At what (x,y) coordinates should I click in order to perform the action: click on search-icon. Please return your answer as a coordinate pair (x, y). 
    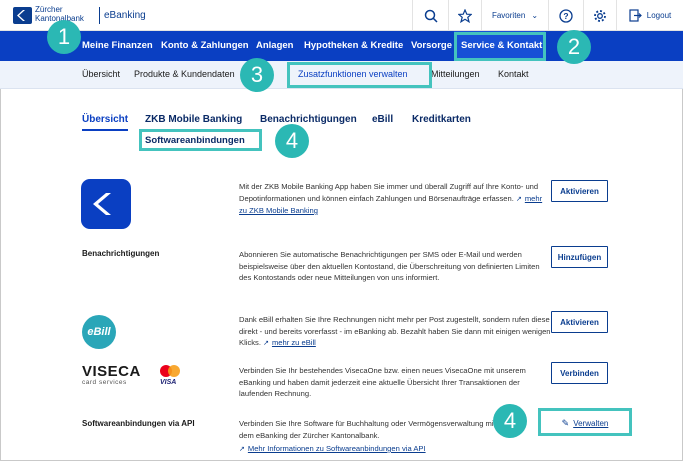
    Looking at the image, I should click on (431, 16).